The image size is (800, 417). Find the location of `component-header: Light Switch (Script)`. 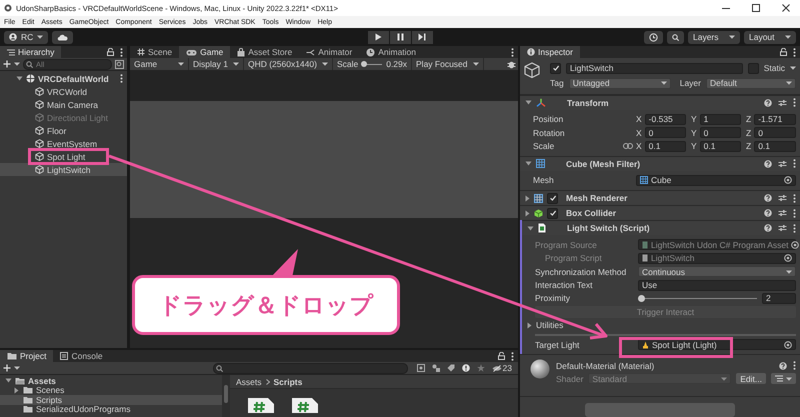

component-header: Light Switch (Script) is located at coordinates (661, 228).